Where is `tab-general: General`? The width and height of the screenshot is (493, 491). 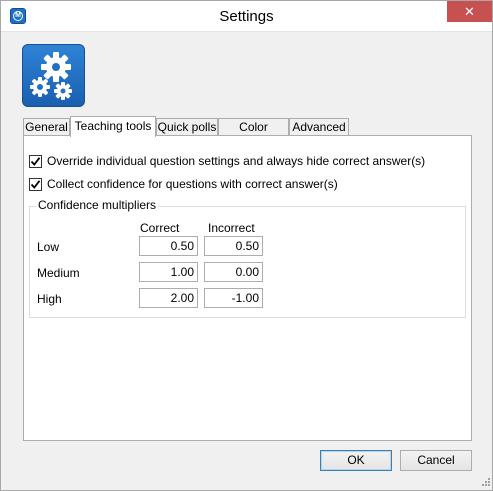
tab-general: General is located at coordinates (46, 127).